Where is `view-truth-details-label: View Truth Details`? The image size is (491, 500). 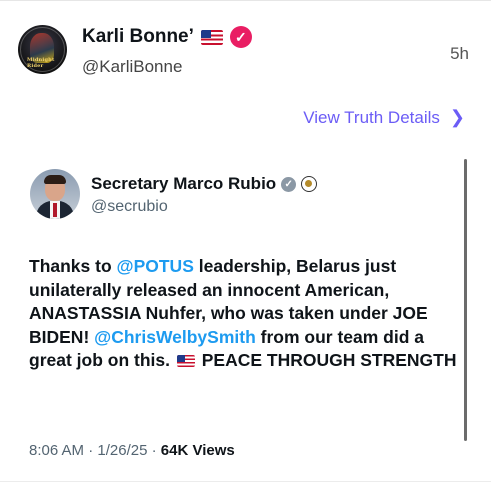 view-truth-details-label: View Truth Details is located at coordinates (371, 117).